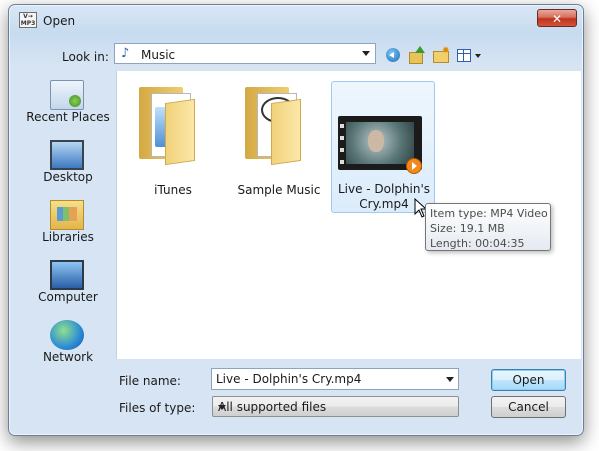 The height and width of the screenshot is (451, 599). I want to click on close-icon: ✕, so click(557, 19).